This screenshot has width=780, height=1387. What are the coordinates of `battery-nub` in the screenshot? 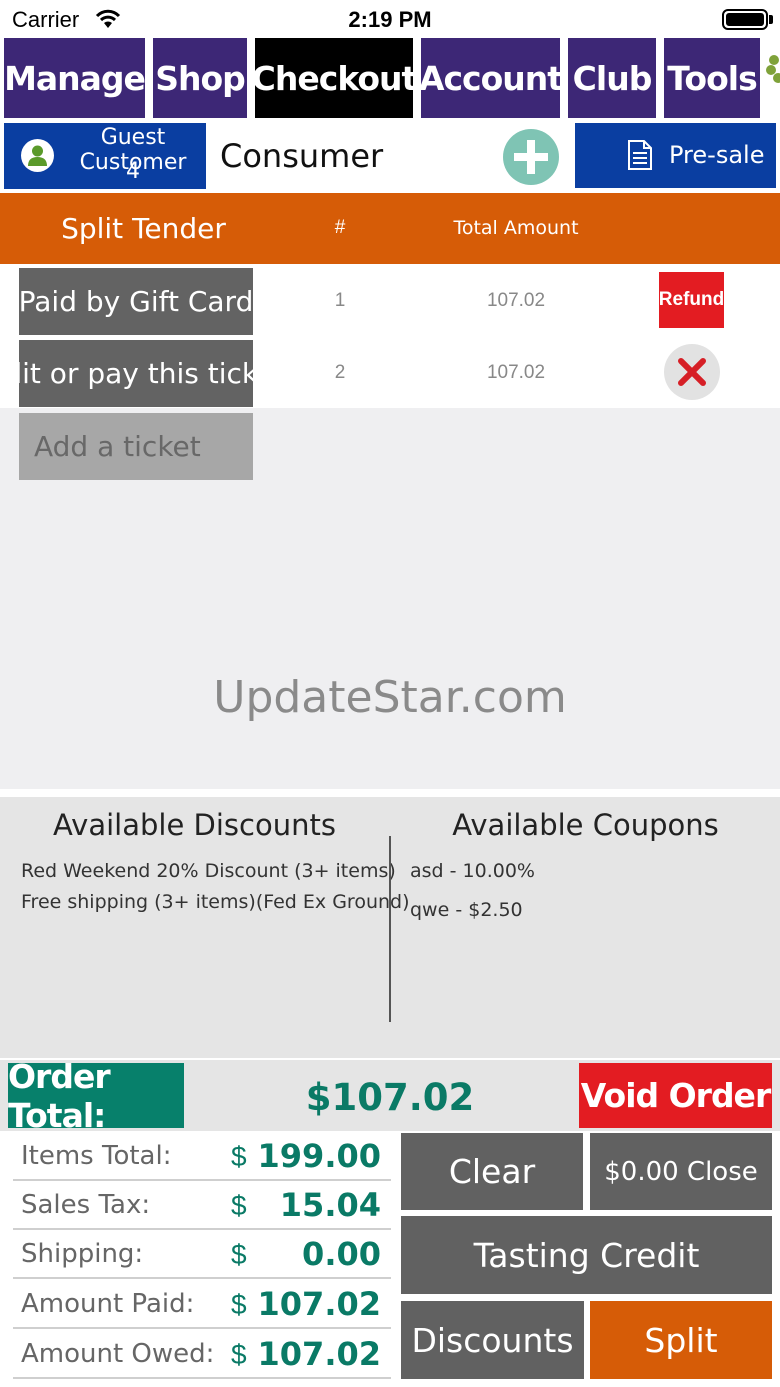 It's located at (771, 19).